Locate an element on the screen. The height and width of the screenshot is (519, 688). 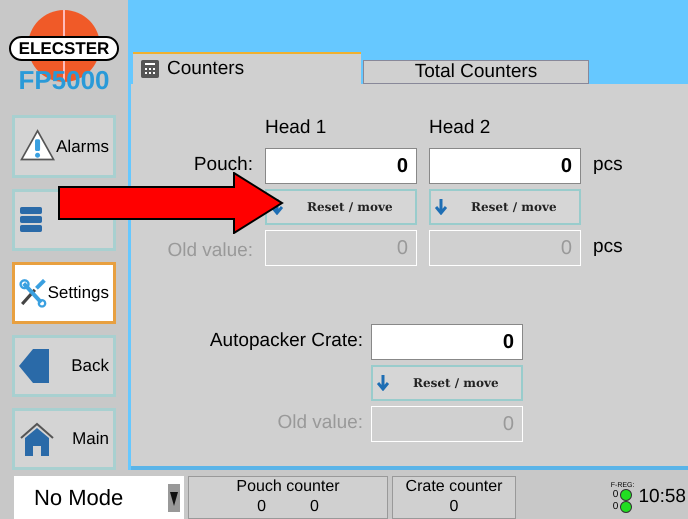
counter-title: Pouch counter is located at coordinates (288, 487).